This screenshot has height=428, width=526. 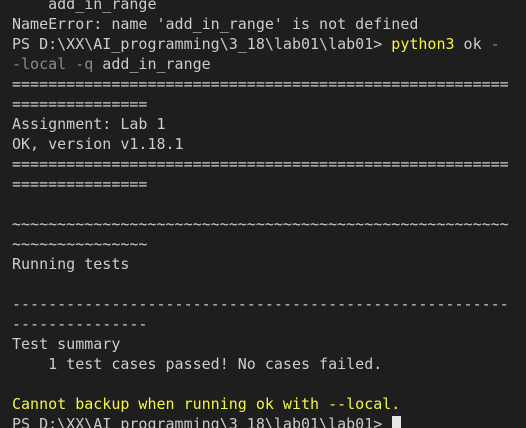 I want to click on running-tests-line: Running tests, so click(x=71, y=264).